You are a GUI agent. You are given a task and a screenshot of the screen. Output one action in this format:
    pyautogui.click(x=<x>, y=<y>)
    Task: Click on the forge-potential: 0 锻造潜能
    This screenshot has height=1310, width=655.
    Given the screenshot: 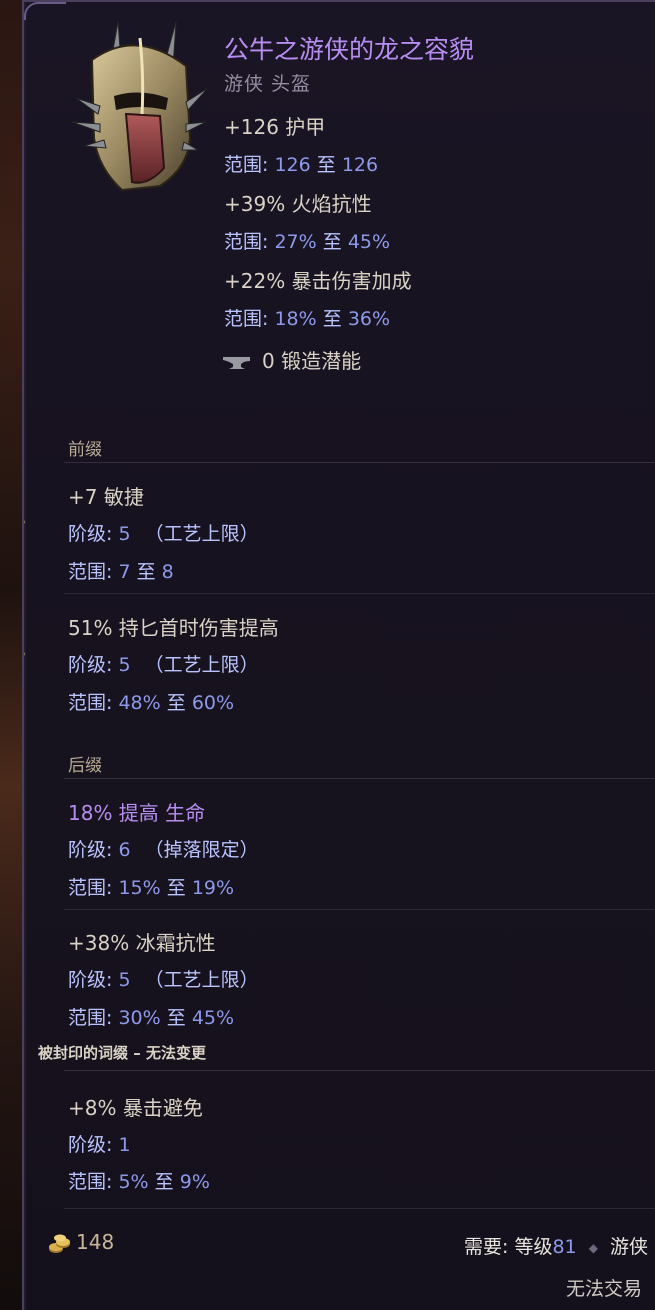 What is the action you would take?
    pyautogui.click(x=291, y=359)
    